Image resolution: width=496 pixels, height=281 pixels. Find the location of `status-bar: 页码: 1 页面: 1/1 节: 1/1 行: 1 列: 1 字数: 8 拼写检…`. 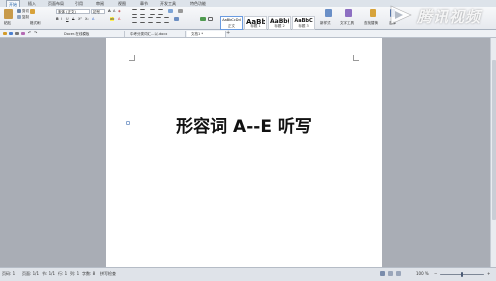

status-bar: 页码: 1 页面: 1/1 节: 1/1 行: 1 列: 1 字数: 8 拼写检… is located at coordinates (248, 274).